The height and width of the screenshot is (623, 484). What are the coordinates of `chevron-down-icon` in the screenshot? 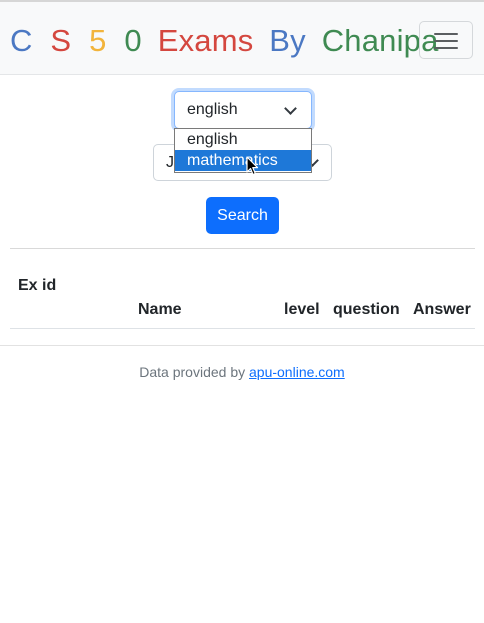 It's located at (290, 108).